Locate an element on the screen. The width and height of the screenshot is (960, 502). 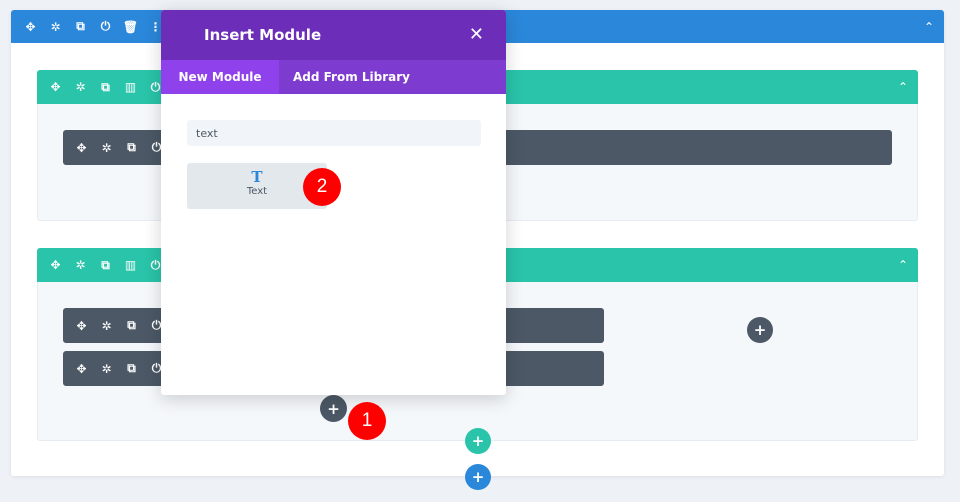
modal-title: Insert Module is located at coordinates (263, 35).